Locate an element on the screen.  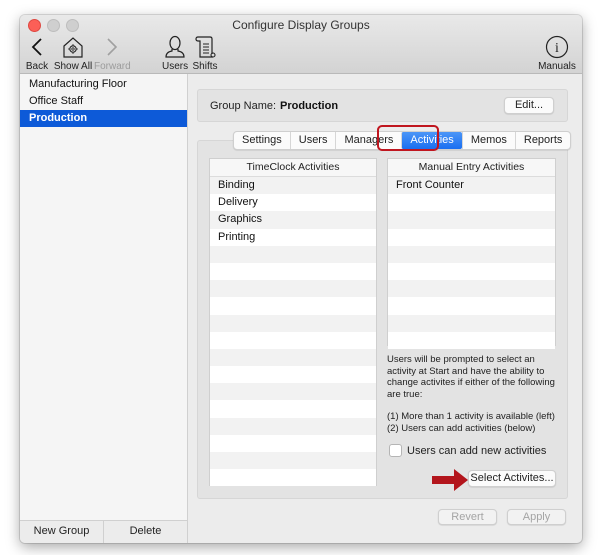
tab-memos: Memos is located at coordinates (488, 140).